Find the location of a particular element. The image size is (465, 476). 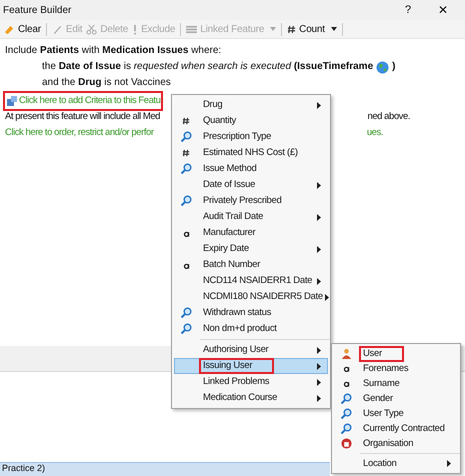

menu-item: NCD114 NSAIDERR1 Date is located at coordinates (251, 281).